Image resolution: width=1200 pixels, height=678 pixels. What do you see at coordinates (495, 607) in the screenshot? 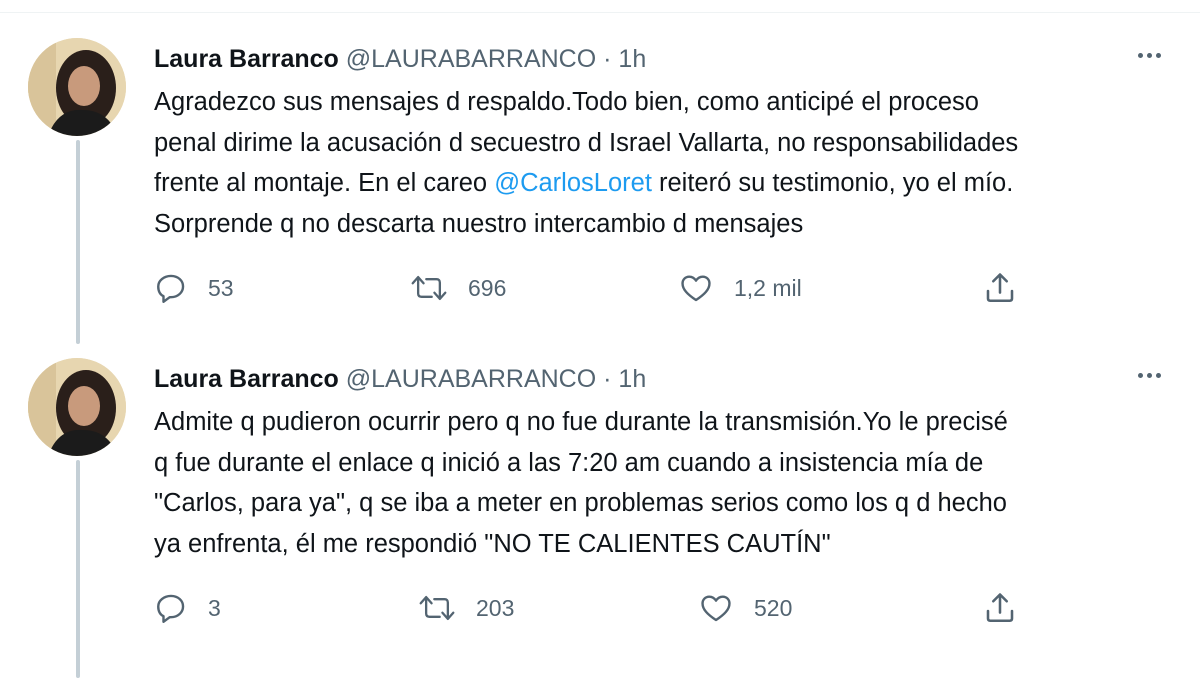
I see `retweet-count: 203` at bounding box center [495, 607].